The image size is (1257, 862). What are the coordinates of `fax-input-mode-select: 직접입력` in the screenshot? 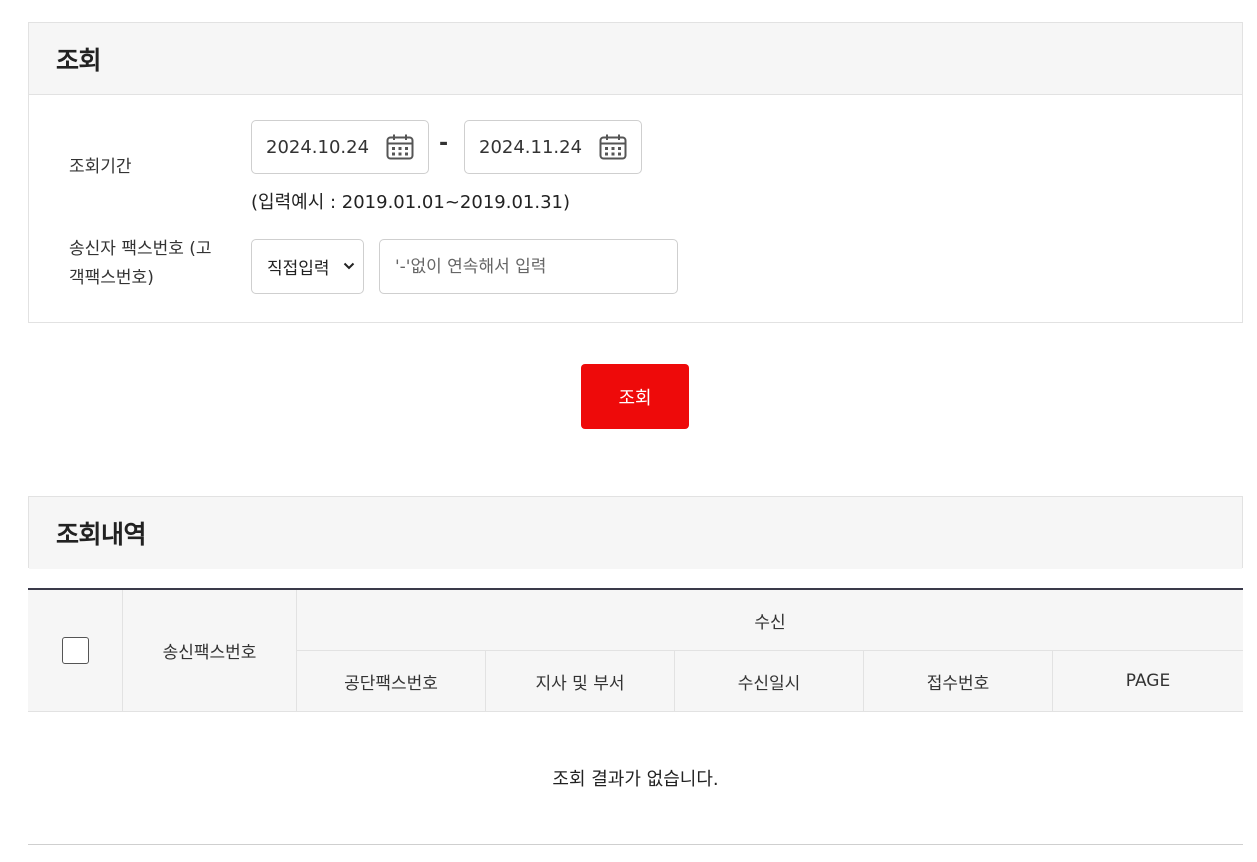 It's located at (307, 266).